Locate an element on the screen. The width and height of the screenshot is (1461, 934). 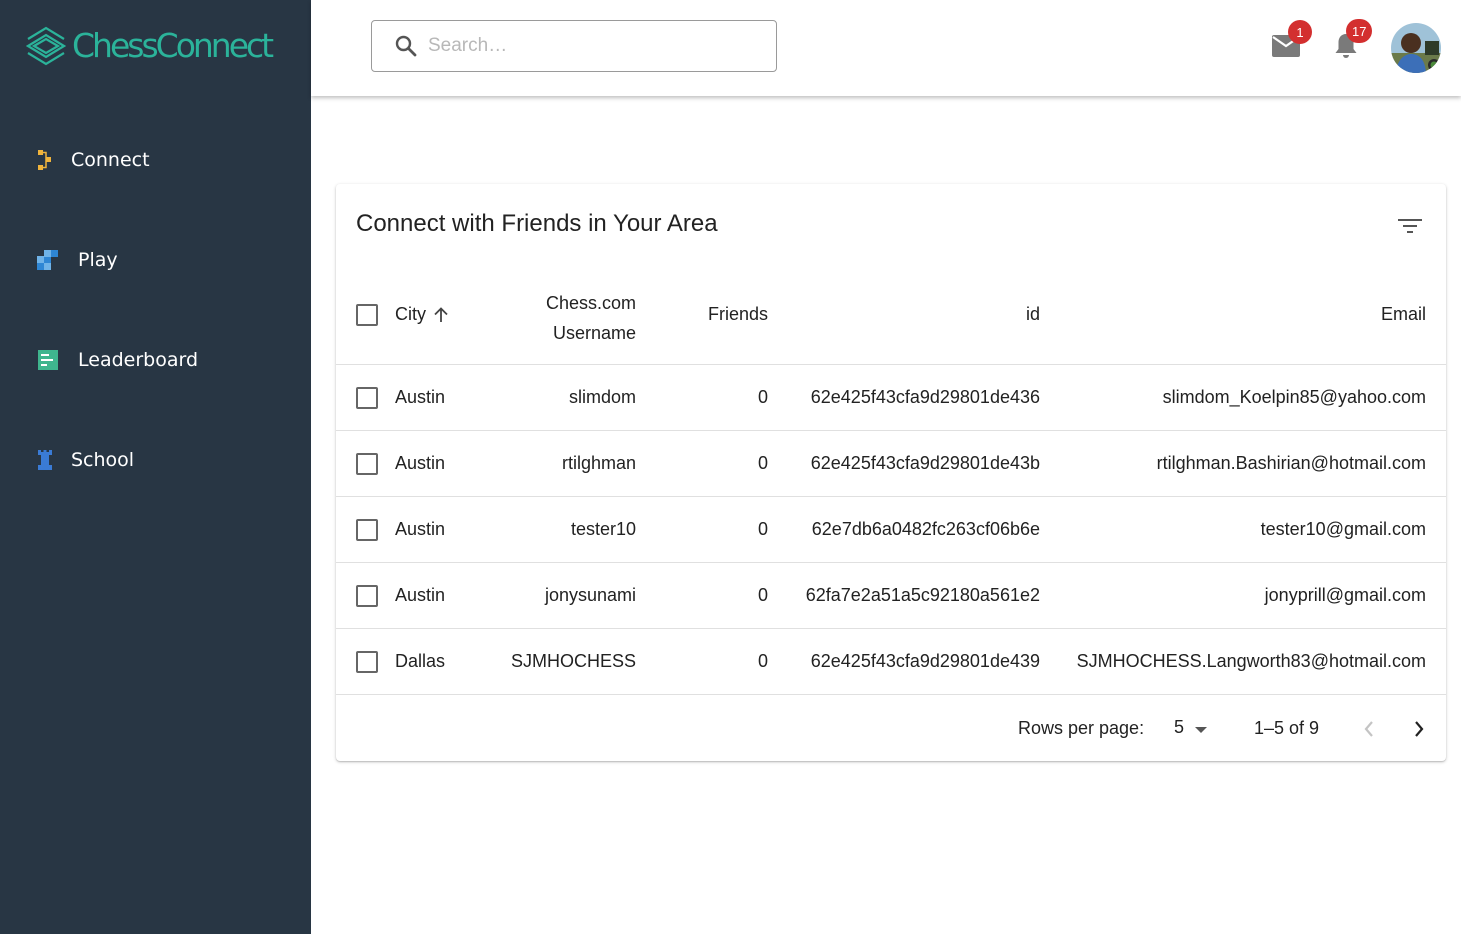
logo: ChessConnect is located at coordinates (150, 46).